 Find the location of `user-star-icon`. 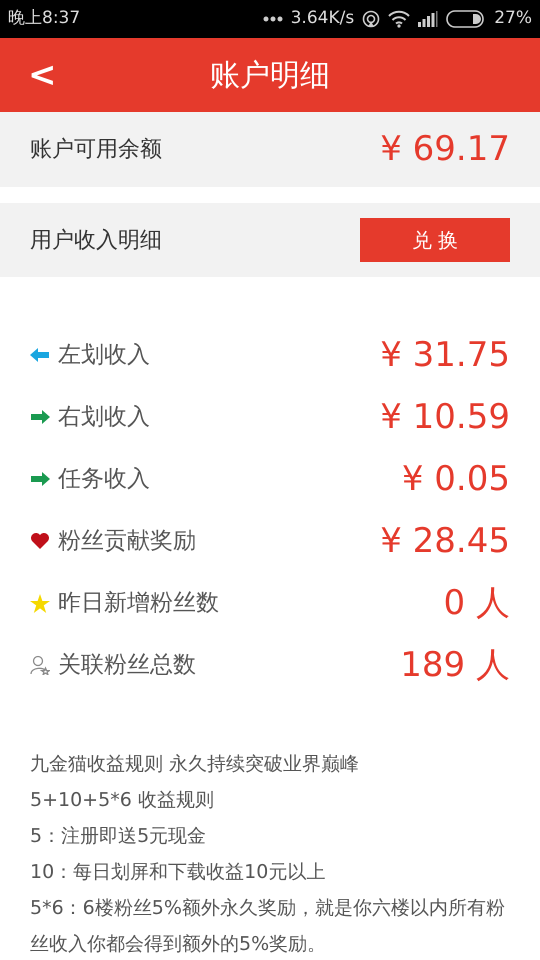

user-star-icon is located at coordinates (40, 665).